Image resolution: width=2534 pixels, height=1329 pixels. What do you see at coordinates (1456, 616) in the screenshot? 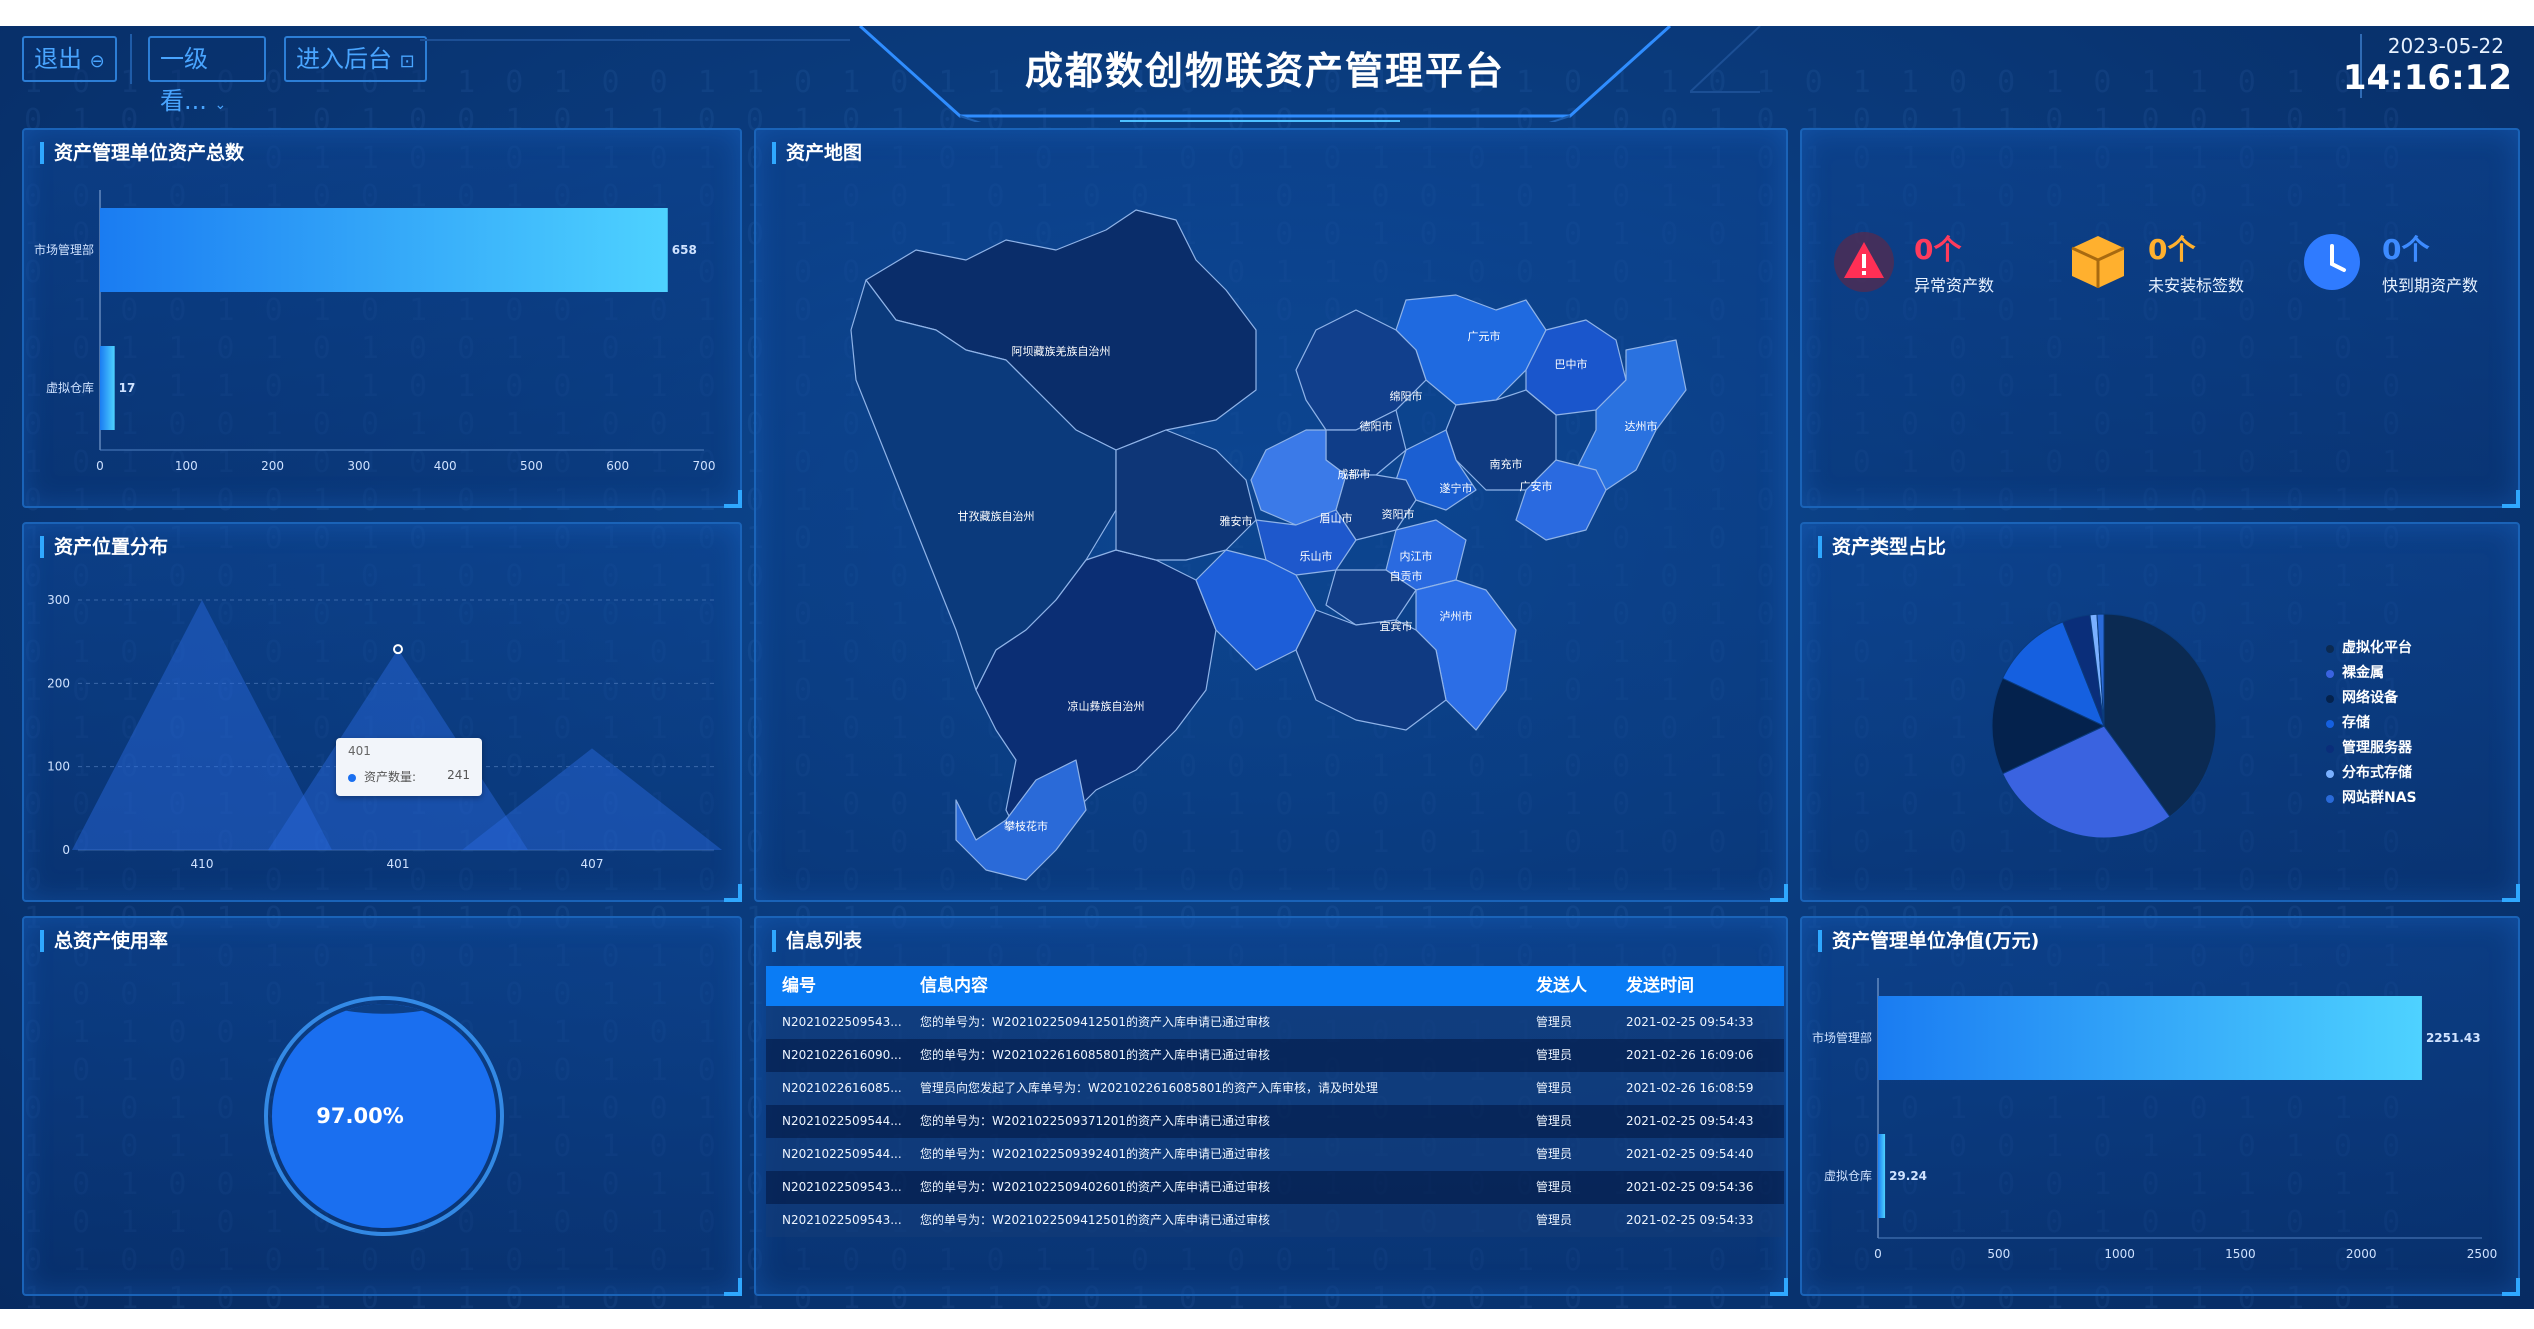
I see `map-region-label: 泸州市` at bounding box center [1456, 616].